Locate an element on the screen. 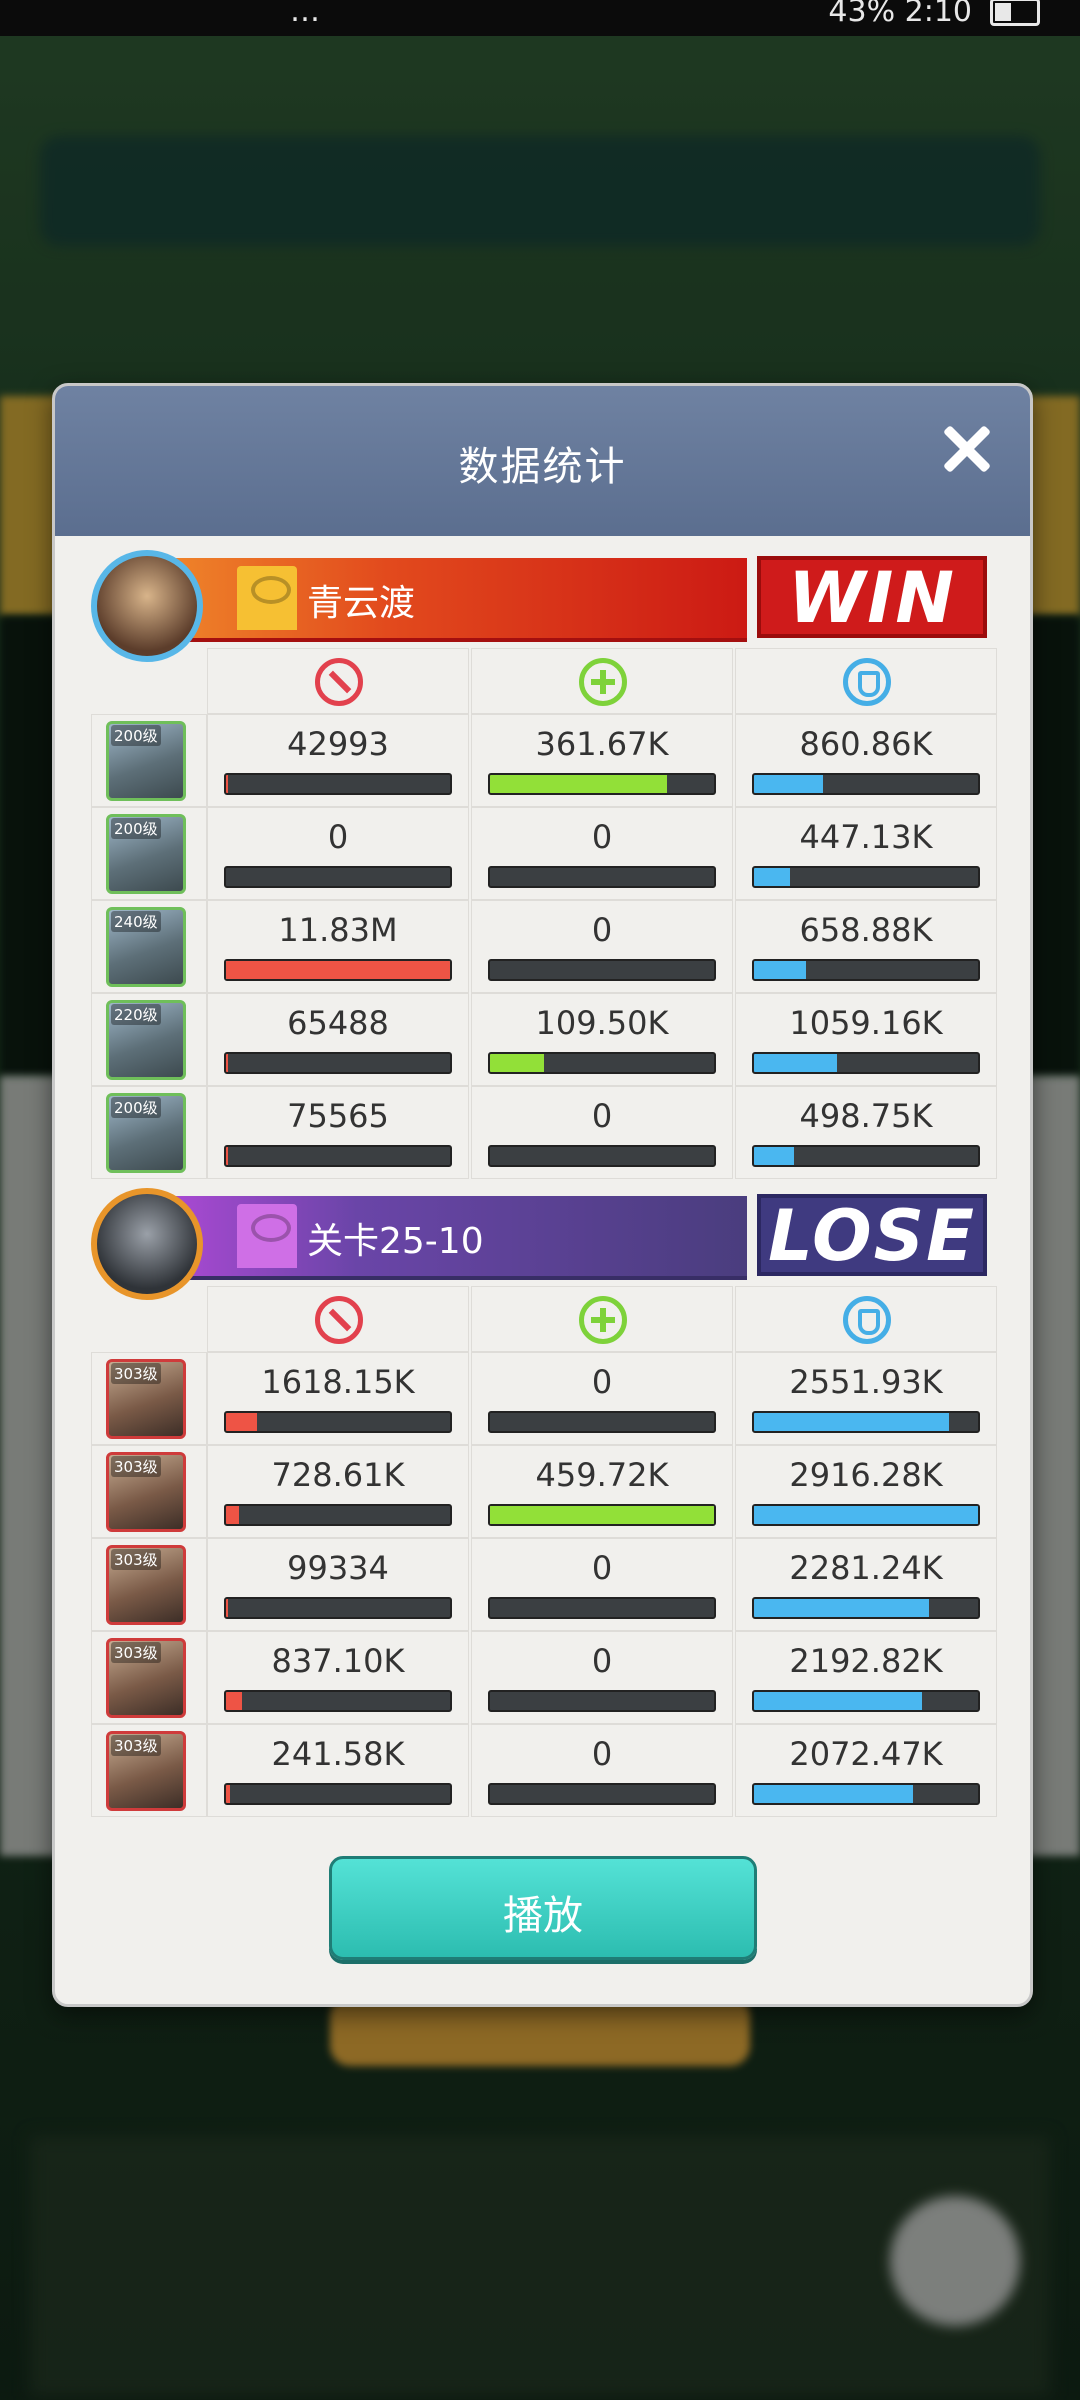  dialog-title: 数据统计 is located at coordinates (542, 467).